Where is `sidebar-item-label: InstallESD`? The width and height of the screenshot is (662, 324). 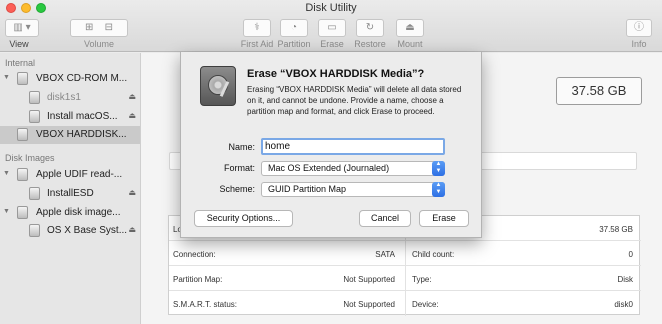 sidebar-item-label: InstallESD is located at coordinates (70, 193).